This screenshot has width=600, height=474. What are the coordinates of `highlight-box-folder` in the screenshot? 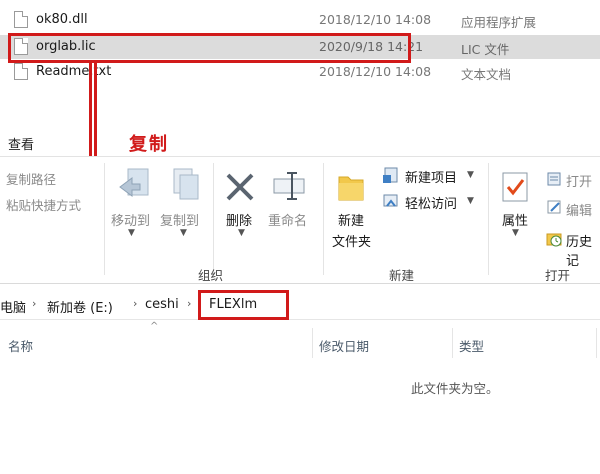 It's located at (243, 305).